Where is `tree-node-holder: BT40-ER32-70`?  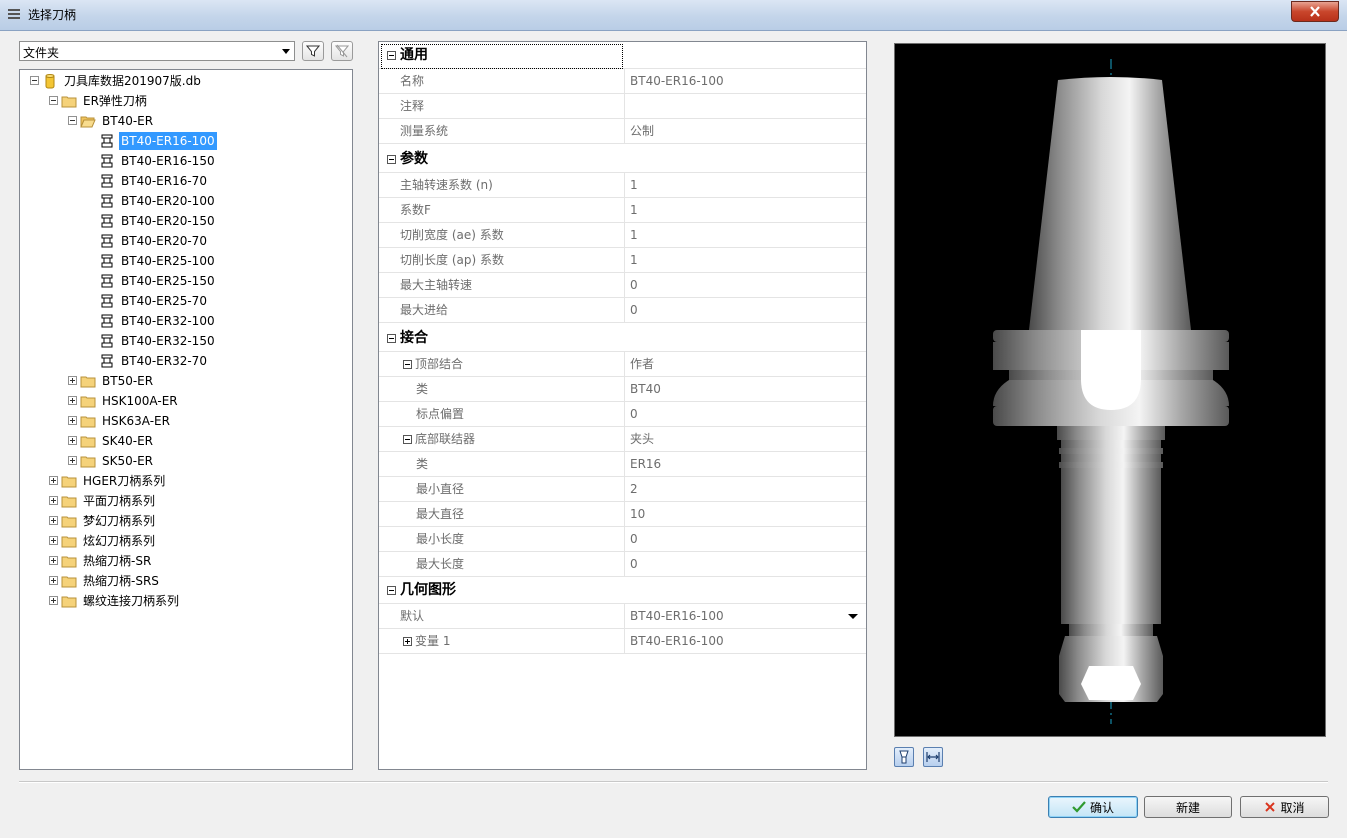
tree-node-holder: BT40-ER32-70 is located at coordinates (185, 361).